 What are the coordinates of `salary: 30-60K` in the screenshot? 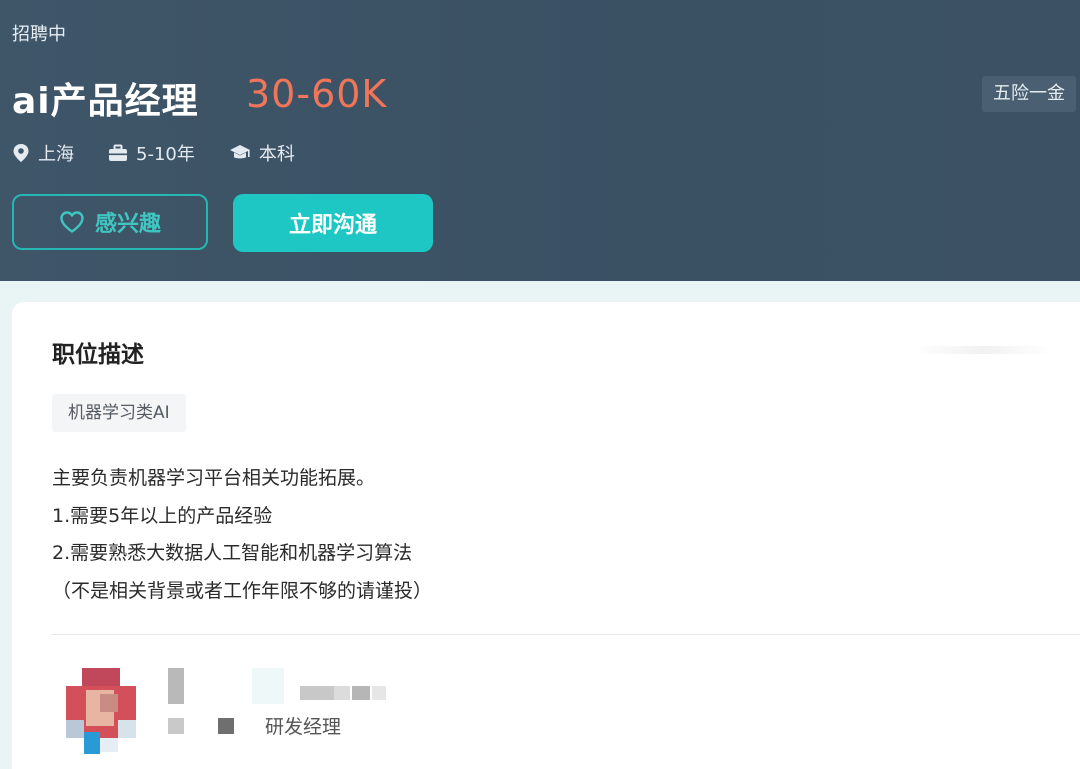 It's located at (317, 94).